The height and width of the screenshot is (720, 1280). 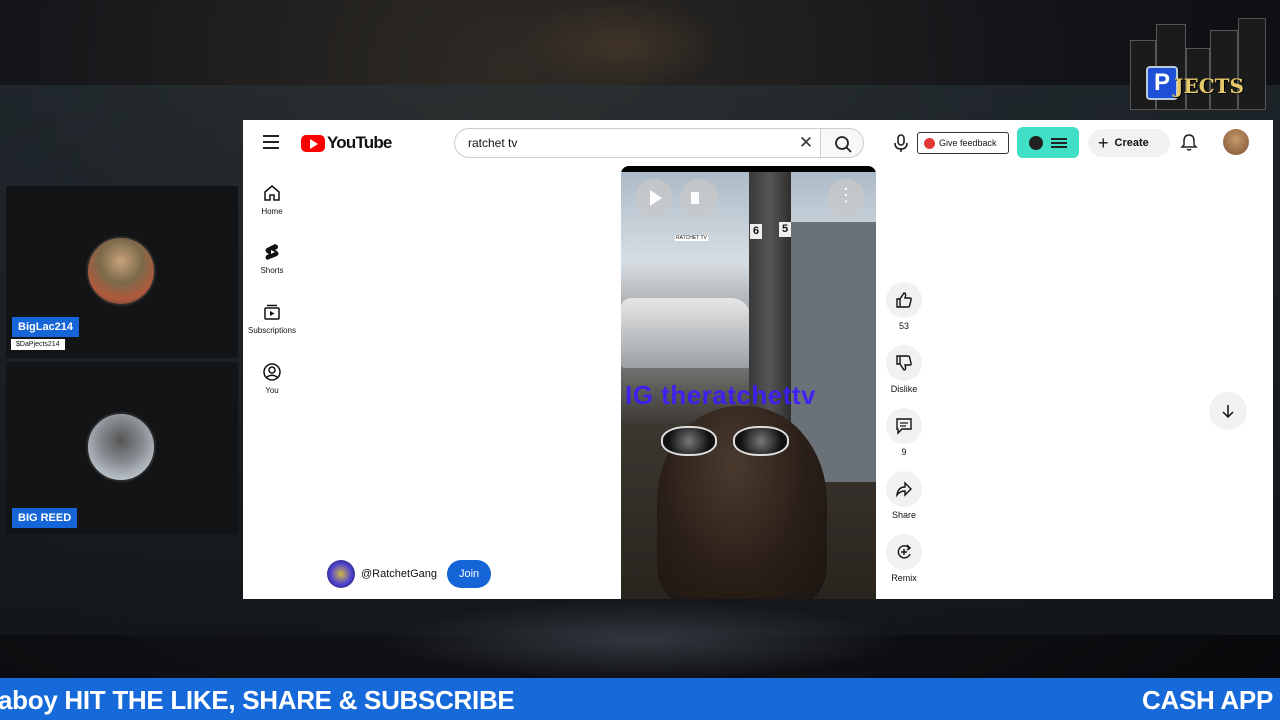 I want to click on create-button: + Create, so click(x=1129, y=143).